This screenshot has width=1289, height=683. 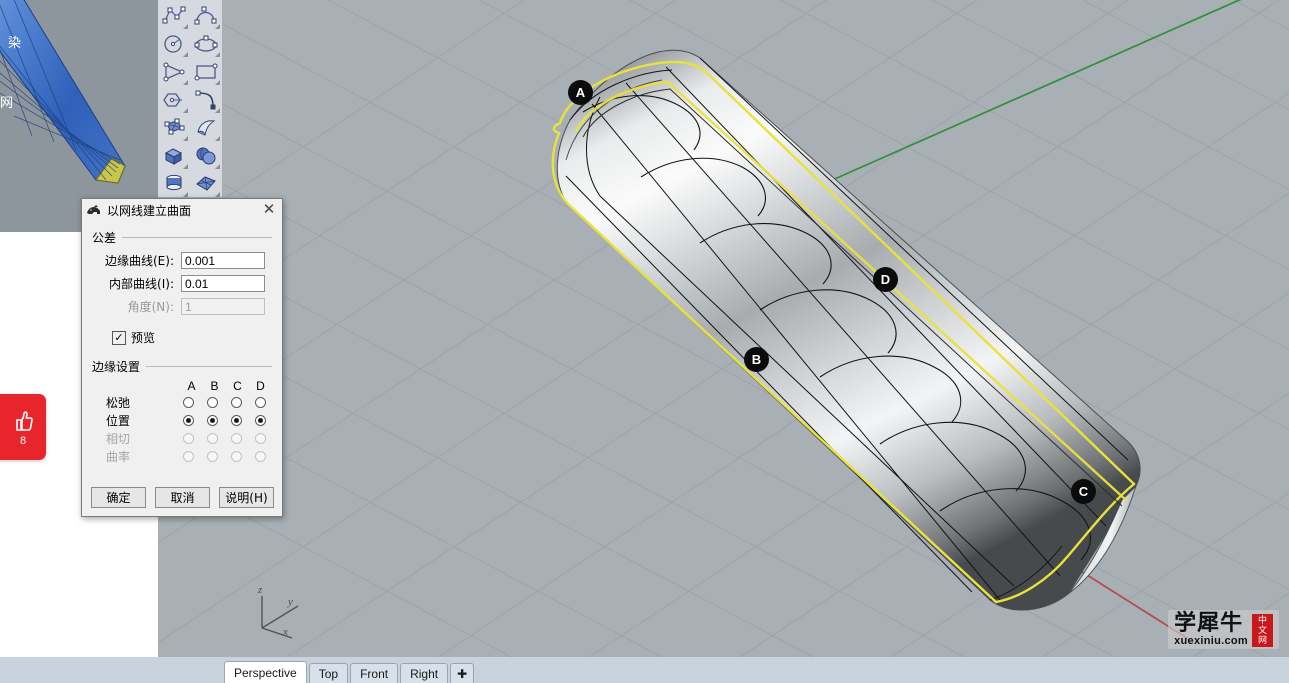 I want to click on radio-tangent-a, so click(x=188, y=438).